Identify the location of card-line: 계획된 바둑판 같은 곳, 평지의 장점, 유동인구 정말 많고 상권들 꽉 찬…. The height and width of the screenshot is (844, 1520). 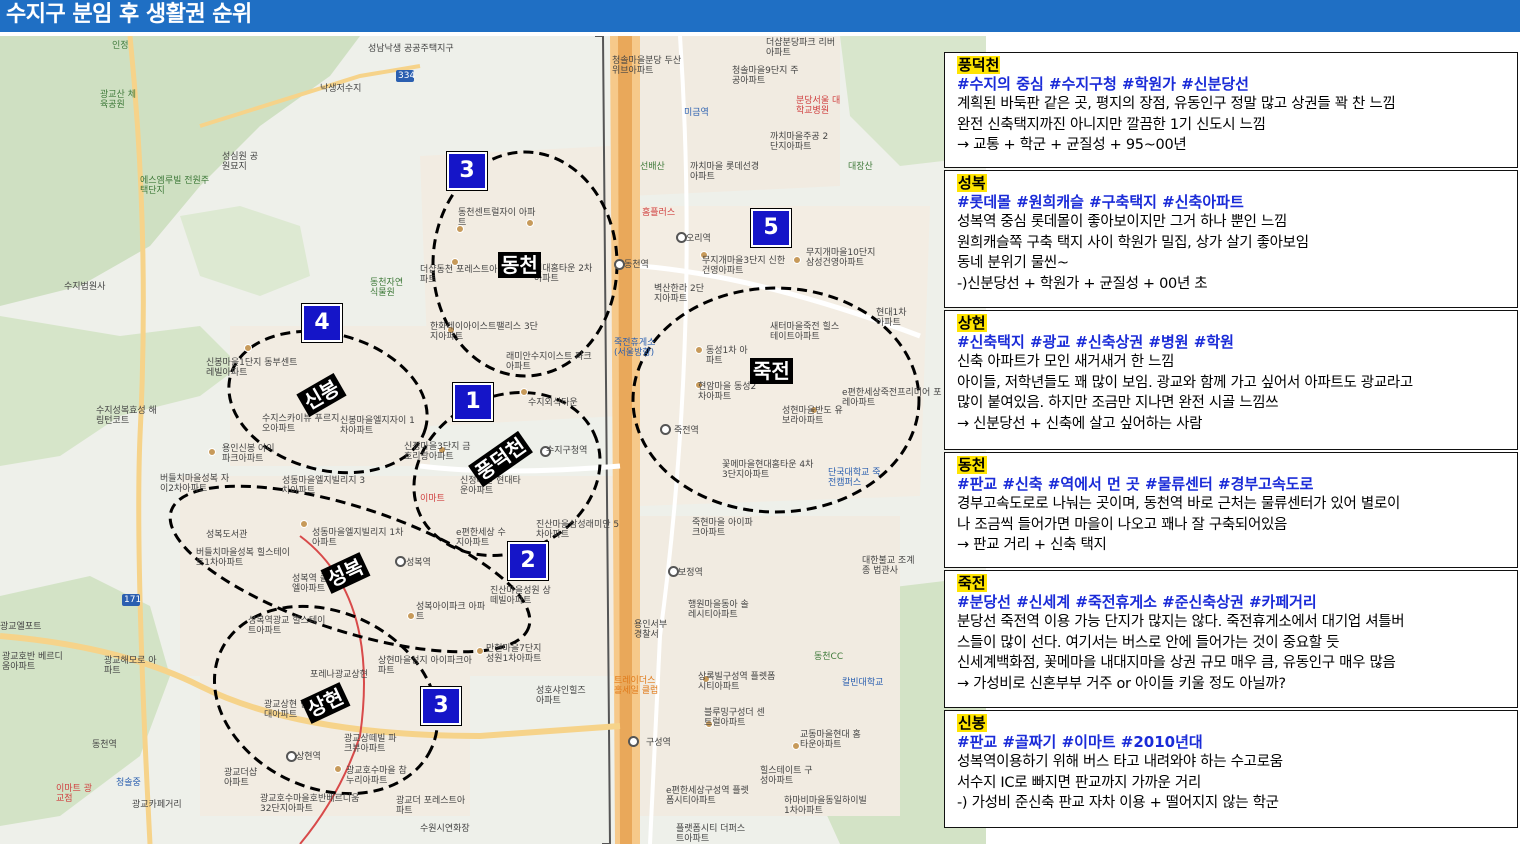
(1176, 104).